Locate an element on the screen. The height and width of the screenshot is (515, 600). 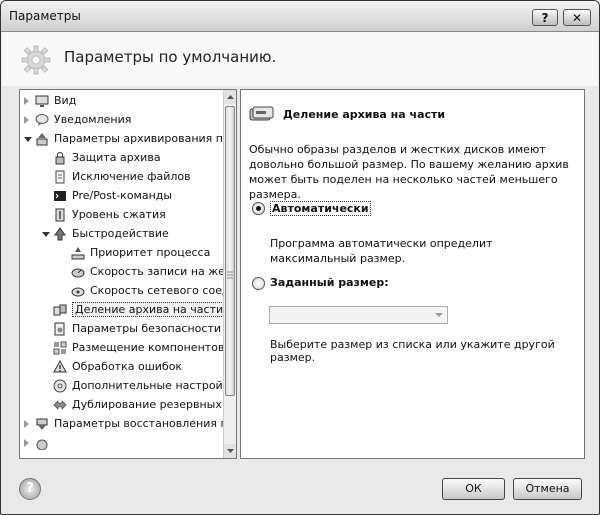
scroll-up-arrow is located at coordinates (230, 97).